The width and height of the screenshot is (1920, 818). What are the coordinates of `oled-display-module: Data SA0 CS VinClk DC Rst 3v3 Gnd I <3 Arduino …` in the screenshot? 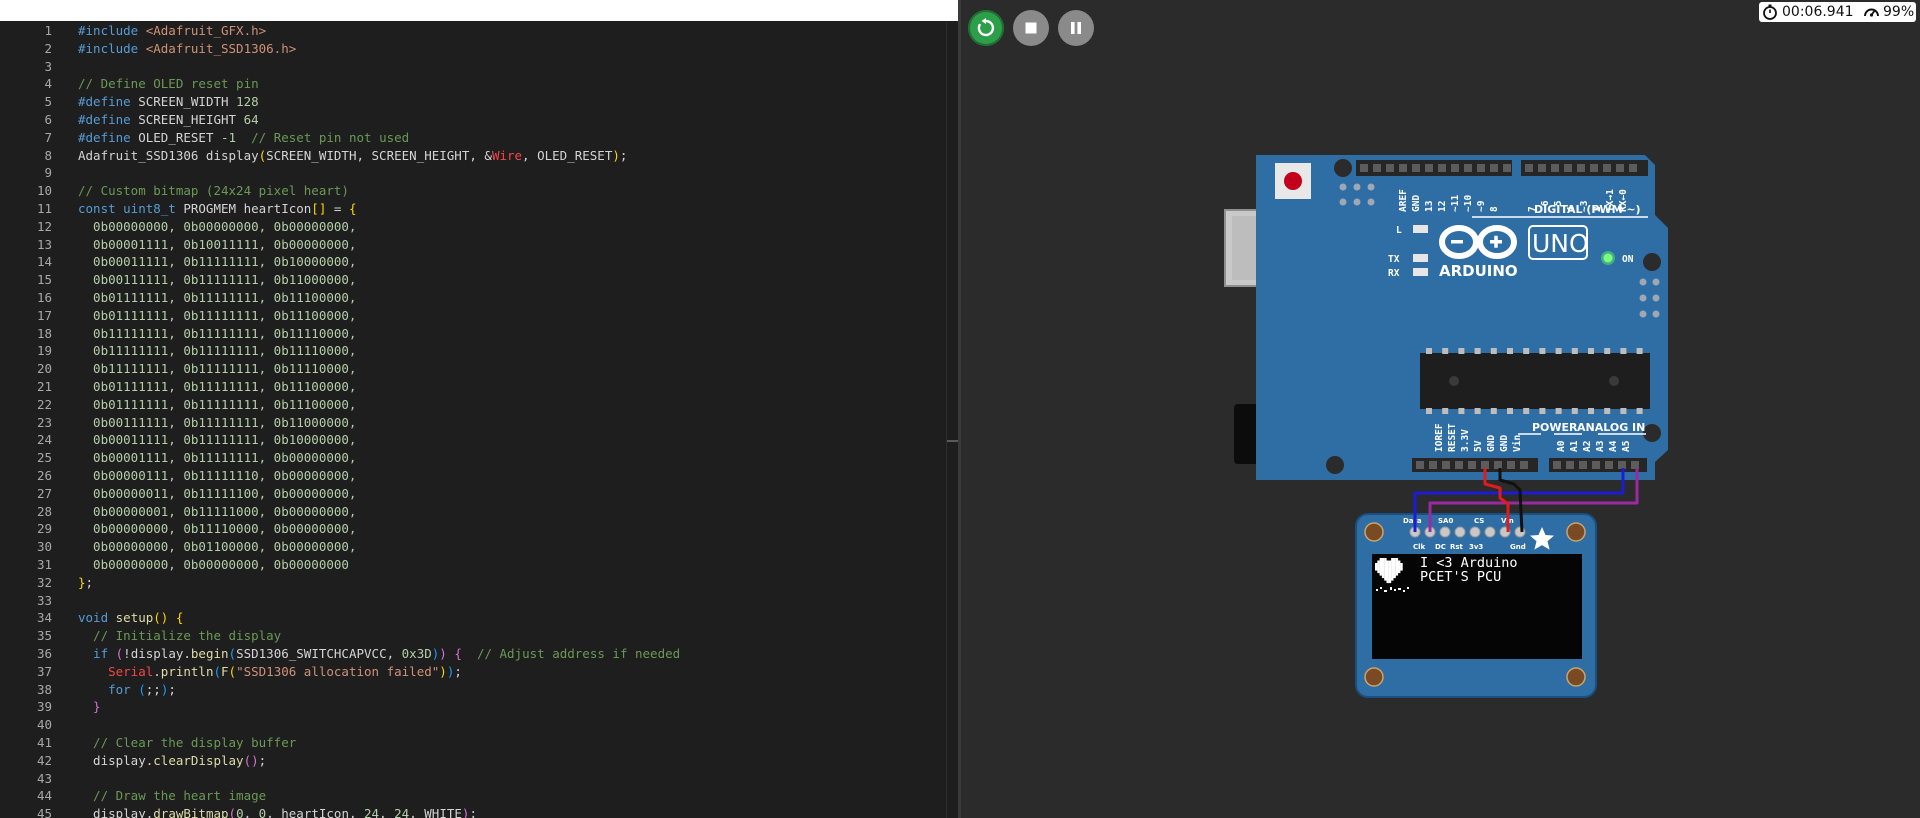 It's located at (1476, 605).